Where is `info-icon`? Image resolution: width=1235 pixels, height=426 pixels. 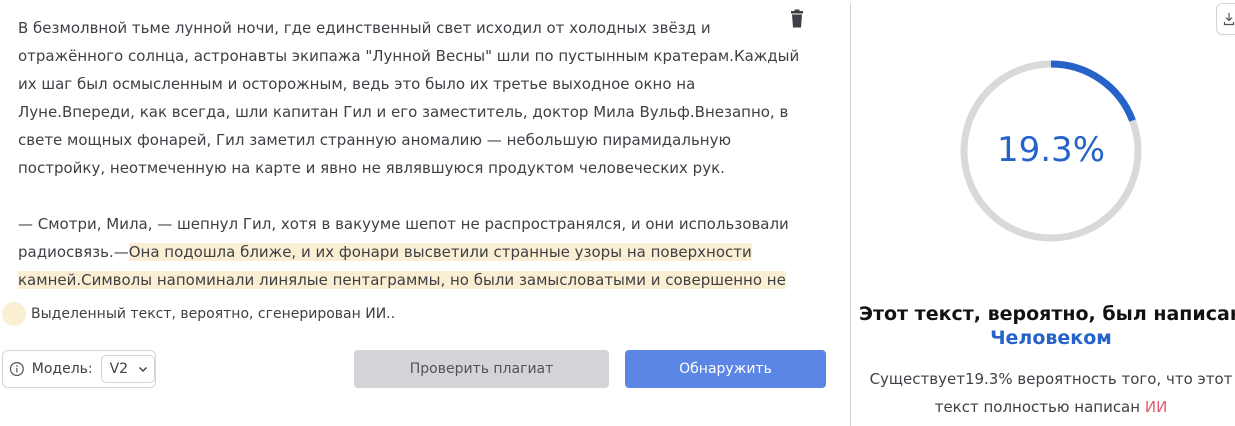
info-icon is located at coordinates (17, 369).